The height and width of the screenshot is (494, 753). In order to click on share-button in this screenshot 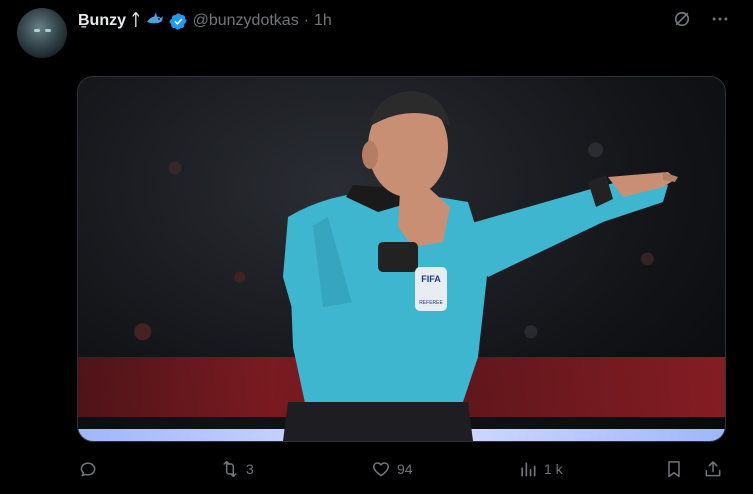, I will do `click(713, 469)`.